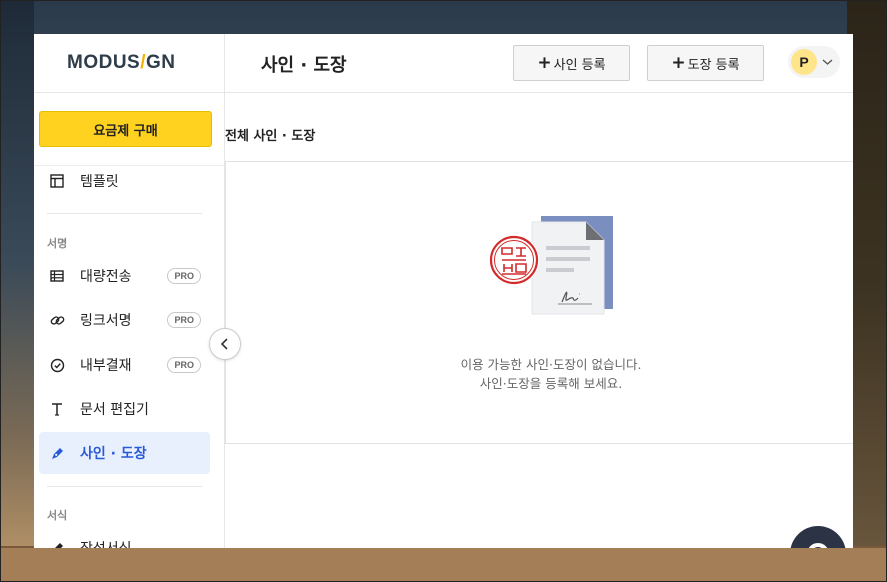 This screenshot has height=582, width=887. I want to click on sidebar-item-label: 대량전송, so click(106, 277).